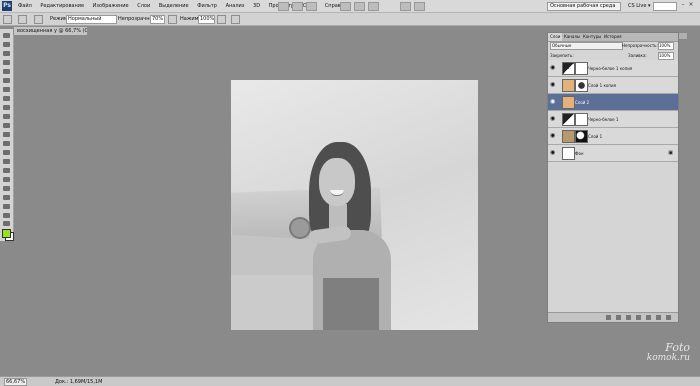 The height and width of the screenshot is (386, 700). Describe the element at coordinates (648, 317) in the screenshot. I see `new-group-icon` at that location.